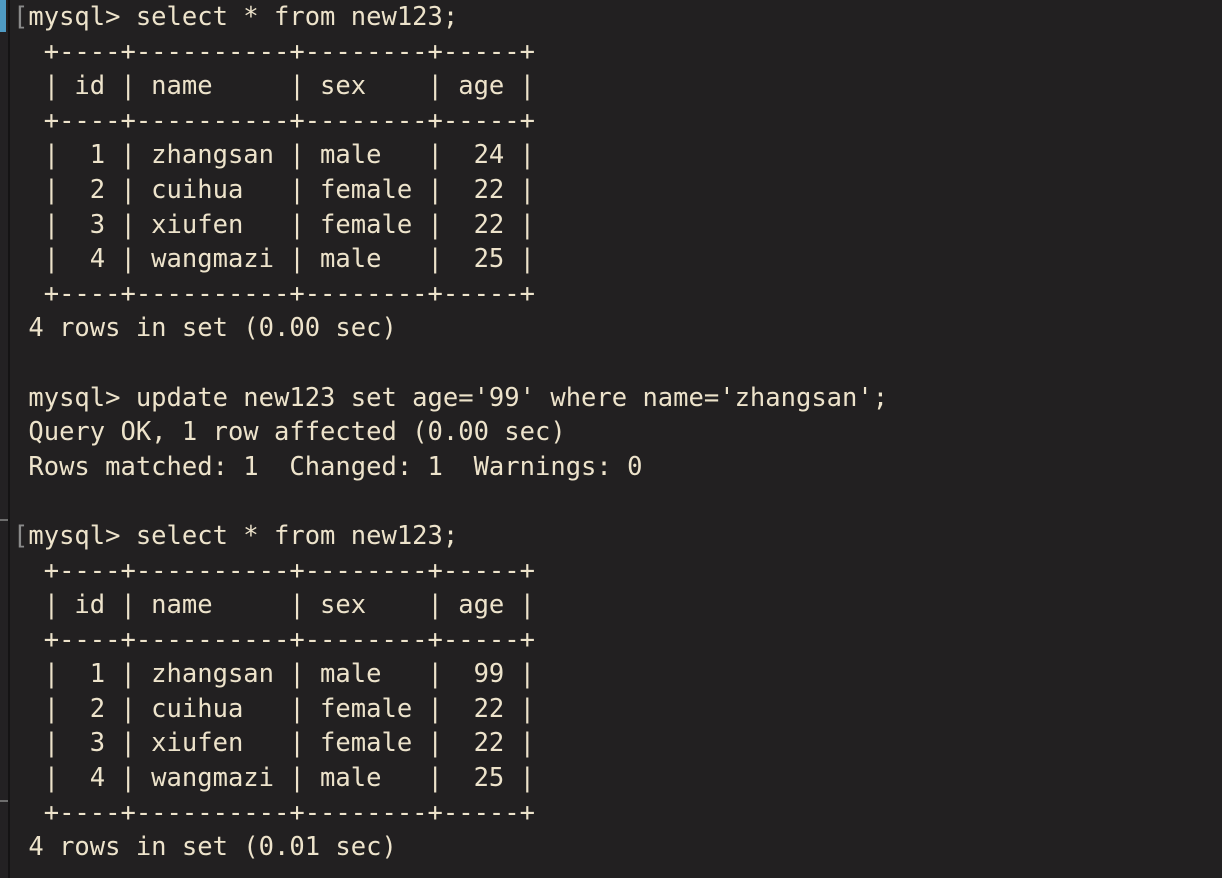 The height and width of the screenshot is (878, 1222). What do you see at coordinates (617, 847) in the screenshot?
I see `terminal-line-status: 4 rows in set (0.01 sec)` at bounding box center [617, 847].